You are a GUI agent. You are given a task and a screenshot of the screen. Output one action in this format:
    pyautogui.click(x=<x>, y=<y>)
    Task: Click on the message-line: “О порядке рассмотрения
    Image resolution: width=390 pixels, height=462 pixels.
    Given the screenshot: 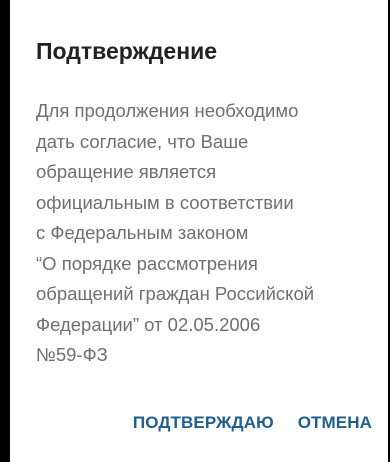 What is the action you would take?
    pyautogui.click(x=147, y=263)
    